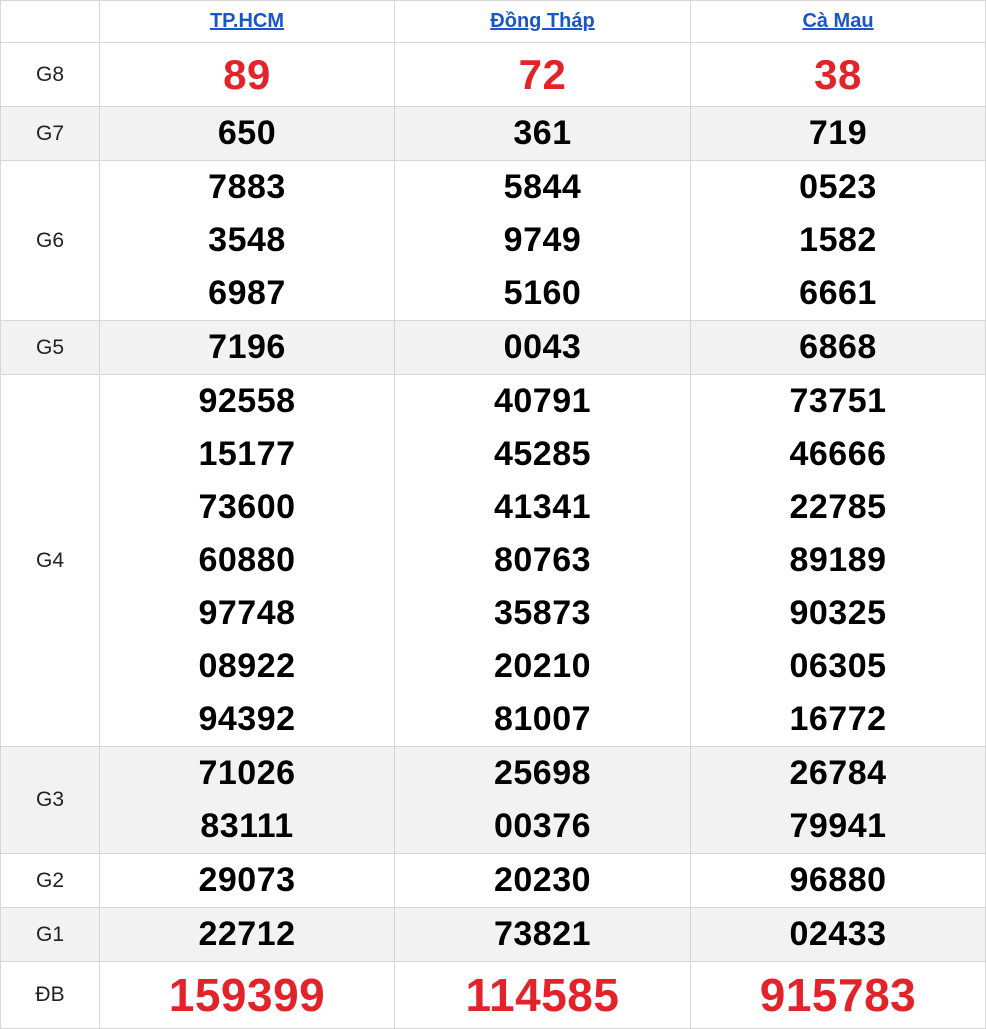  I want to click on result-number: 79941, so click(838, 826).